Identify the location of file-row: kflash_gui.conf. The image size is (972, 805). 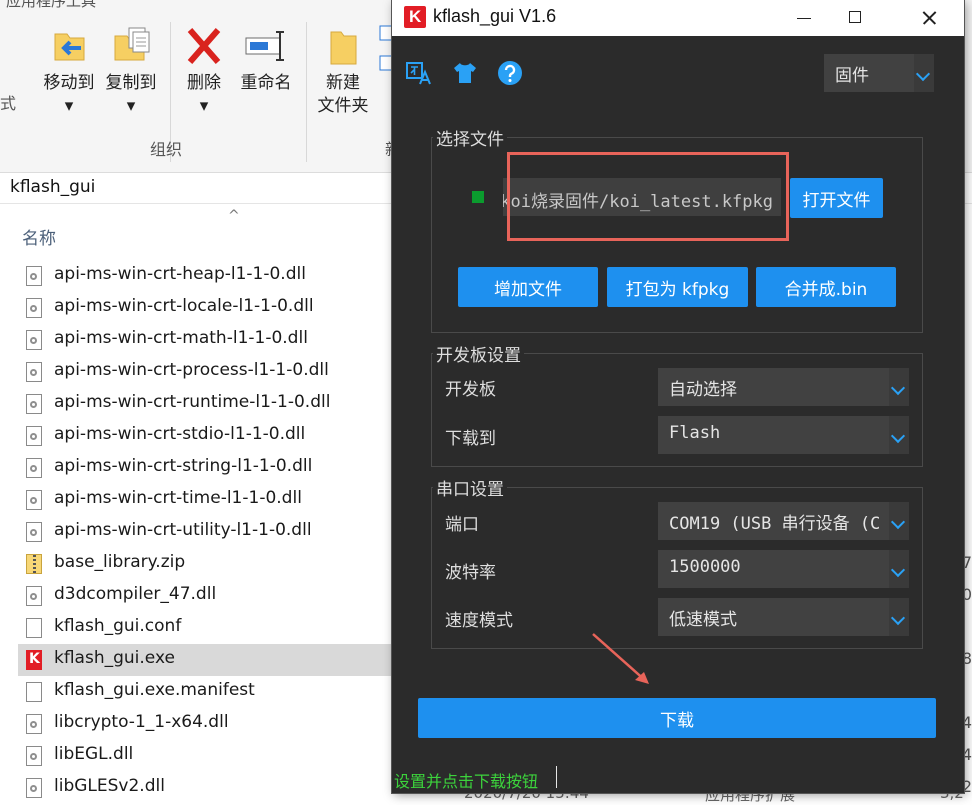
(208, 628).